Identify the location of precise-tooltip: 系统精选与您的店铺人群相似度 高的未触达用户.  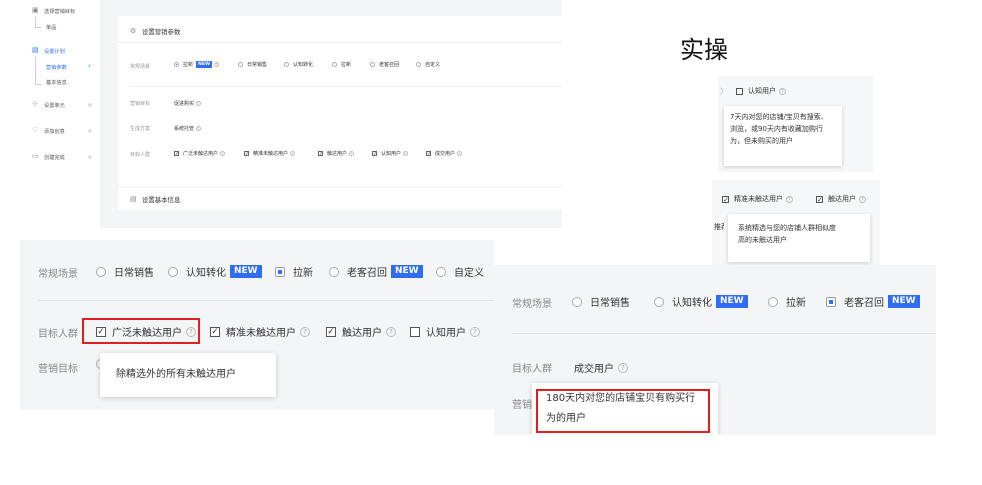
(799, 238).